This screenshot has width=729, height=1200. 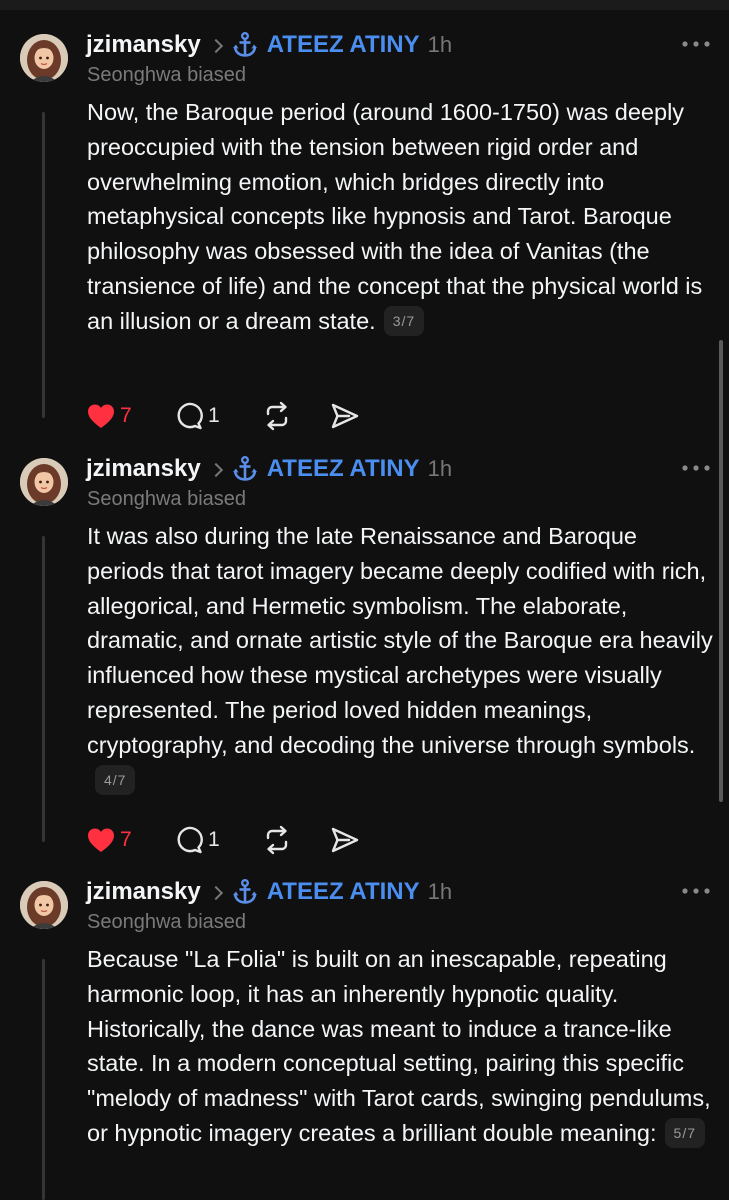 I want to click on top-edge, so click(x=364, y=5).